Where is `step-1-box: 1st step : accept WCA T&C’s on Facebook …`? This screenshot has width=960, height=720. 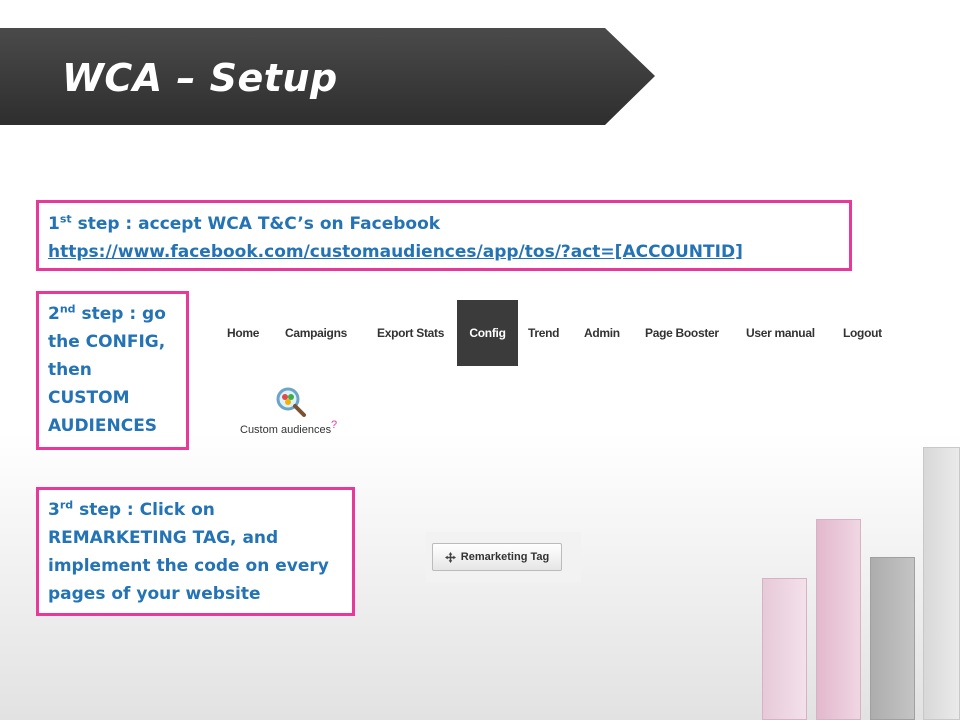 step-1-box: 1st step : accept WCA T&C’s on Facebook … is located at coordinates (444, 235).